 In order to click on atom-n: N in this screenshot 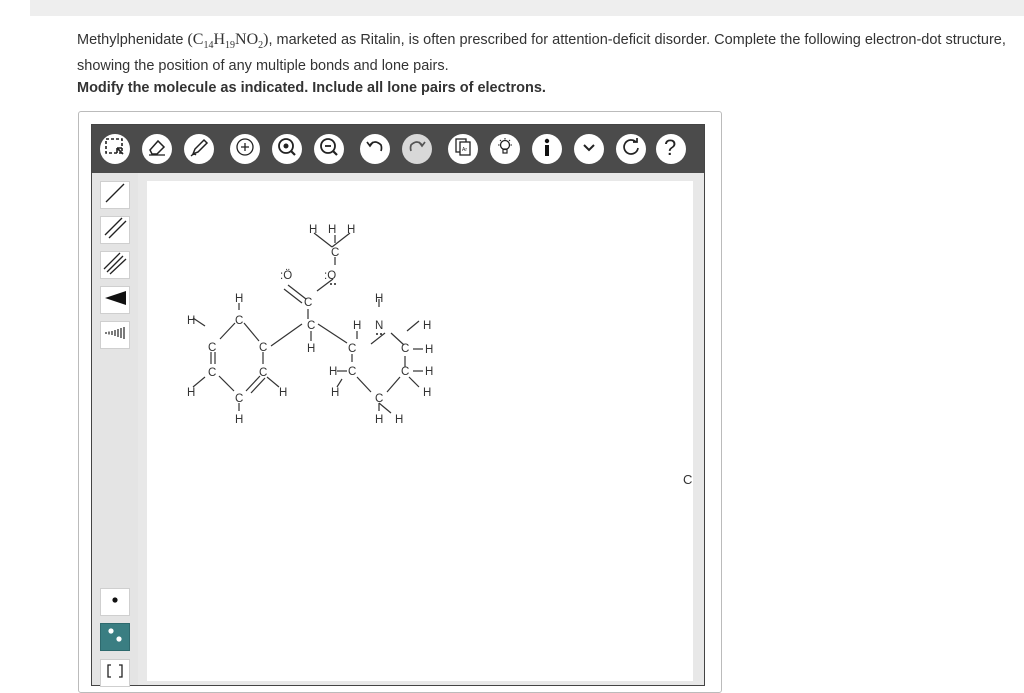, I will do `click(379, 326)`.